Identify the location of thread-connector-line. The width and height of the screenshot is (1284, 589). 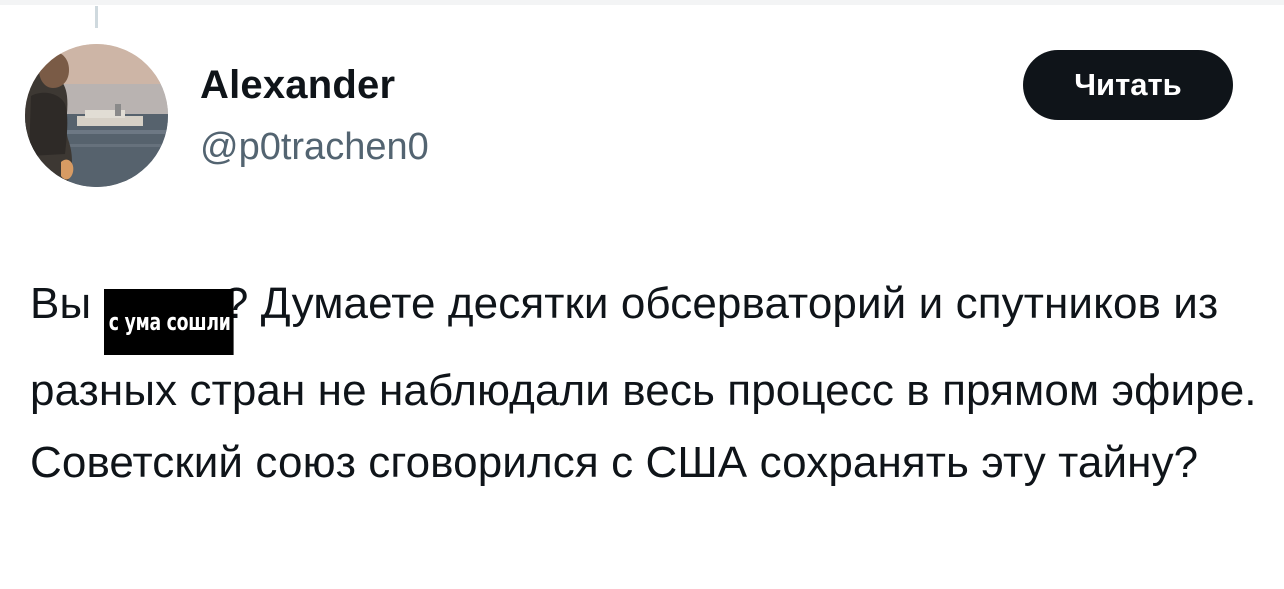
(96, 17).